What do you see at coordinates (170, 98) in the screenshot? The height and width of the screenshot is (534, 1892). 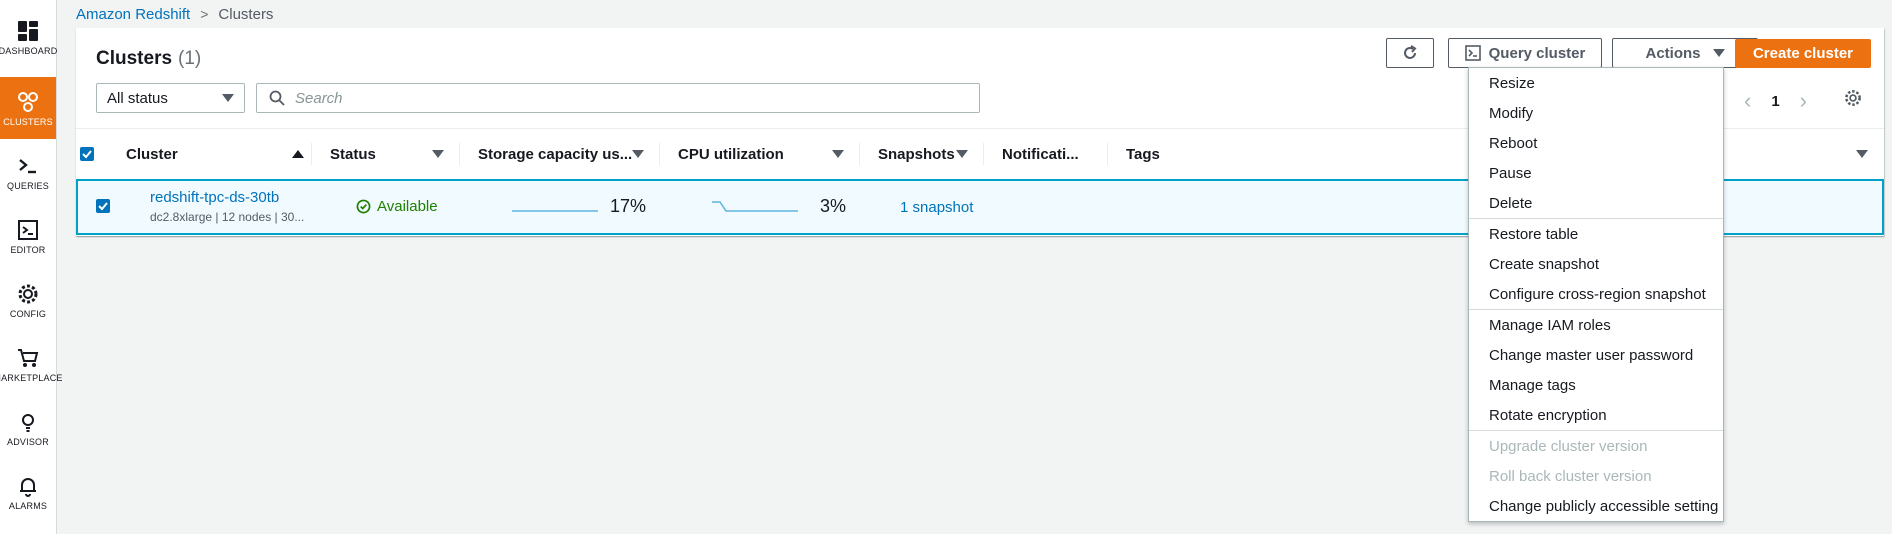 I see `status-filter-select: All status` at bounding box center [170, 98].